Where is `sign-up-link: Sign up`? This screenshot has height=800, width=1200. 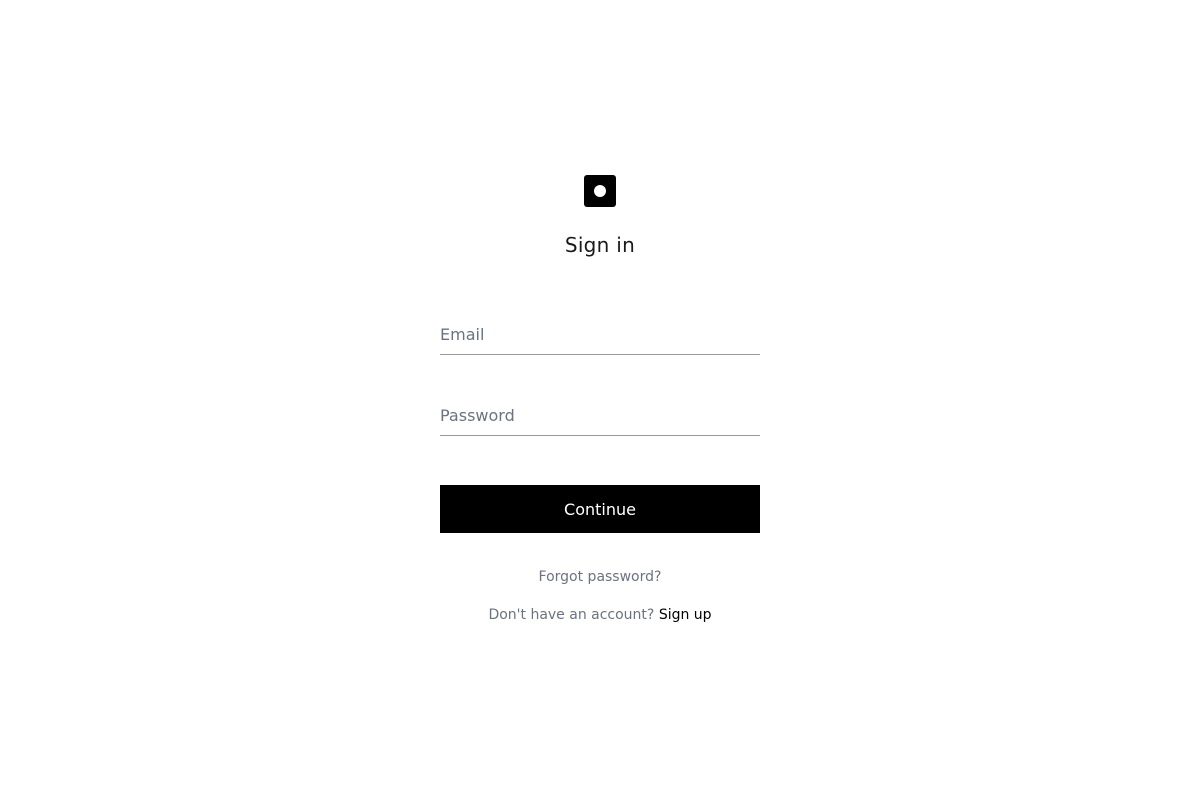 sign-up-link: Sign up is located at coordinates (685, 615).